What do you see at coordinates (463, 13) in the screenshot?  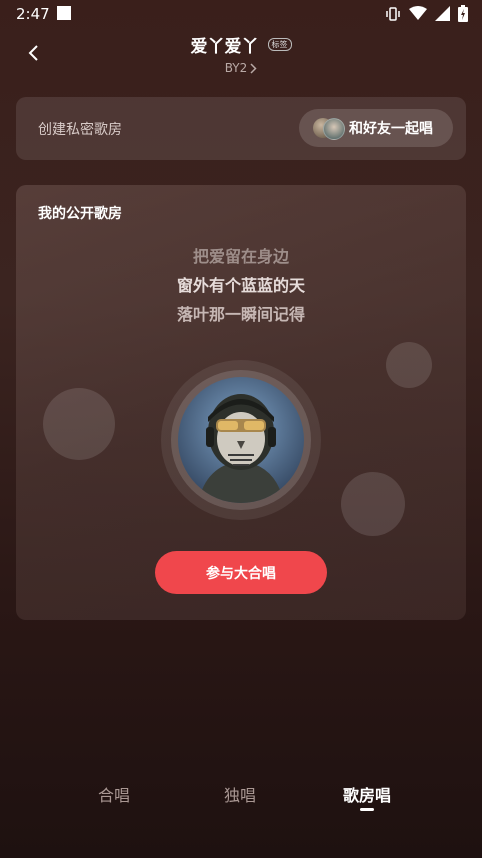 I see `battery-icon` at bounding box center [463, 13].